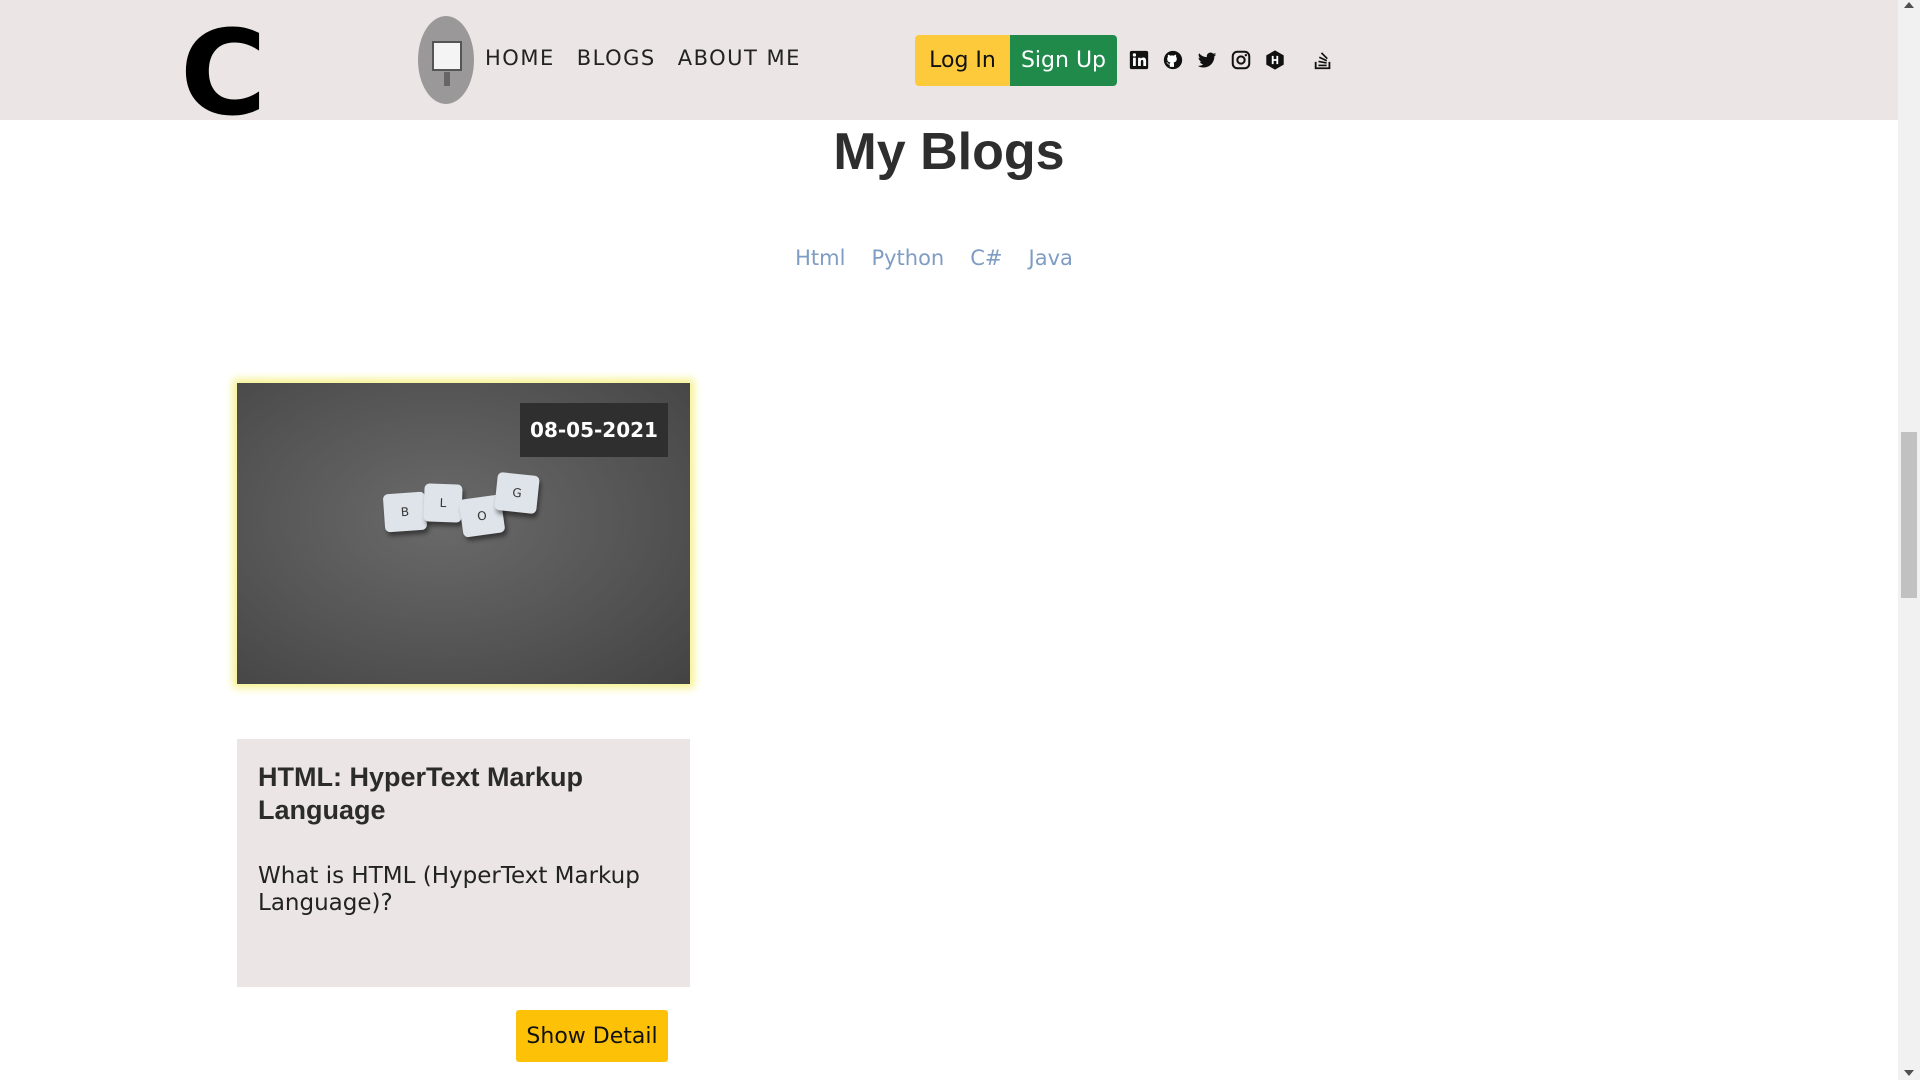 This screenshot has width=1920, height=1080. What do you see at coordinates (447, 79) in the screenshot?
I see `monitor-stand` at bounding box center [447, 79].